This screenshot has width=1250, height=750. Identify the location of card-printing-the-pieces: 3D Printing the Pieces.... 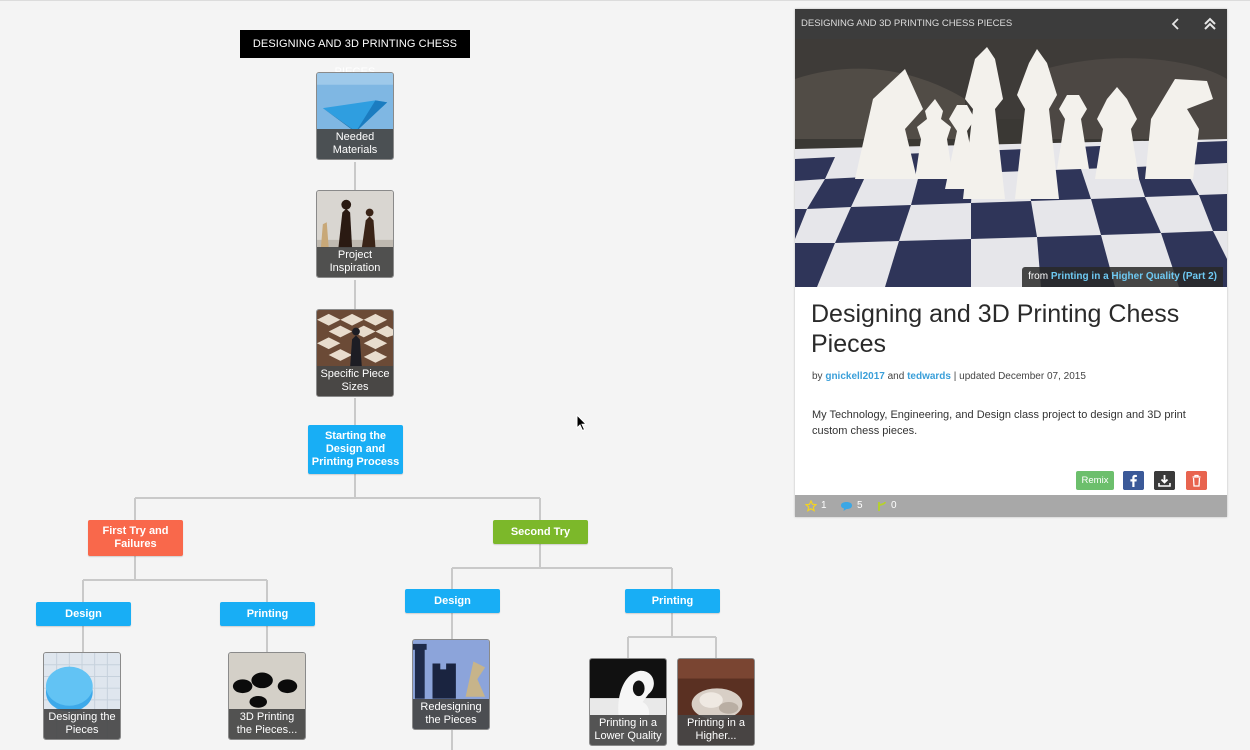
(267, 696).